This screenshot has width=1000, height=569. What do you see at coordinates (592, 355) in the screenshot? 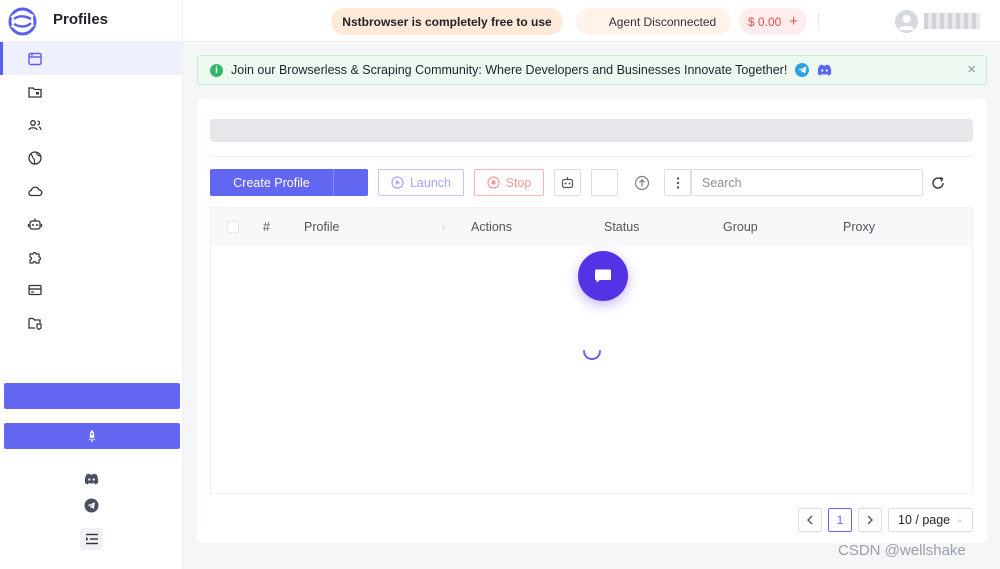
I see `loading-spinner-icon` at bounding box center [592, 355].